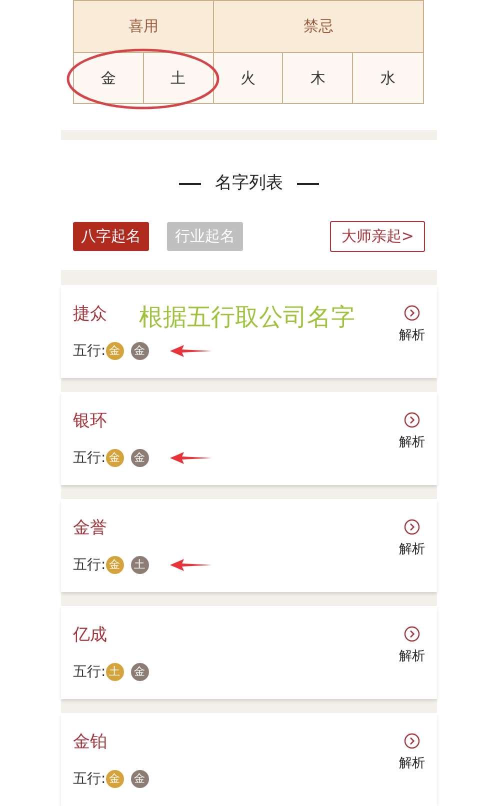 The height and width of the screenshot is (806, 500). Describe the element at coordinates (90, 314) in the screenshot. I see `company-name: 捷众` at that location.